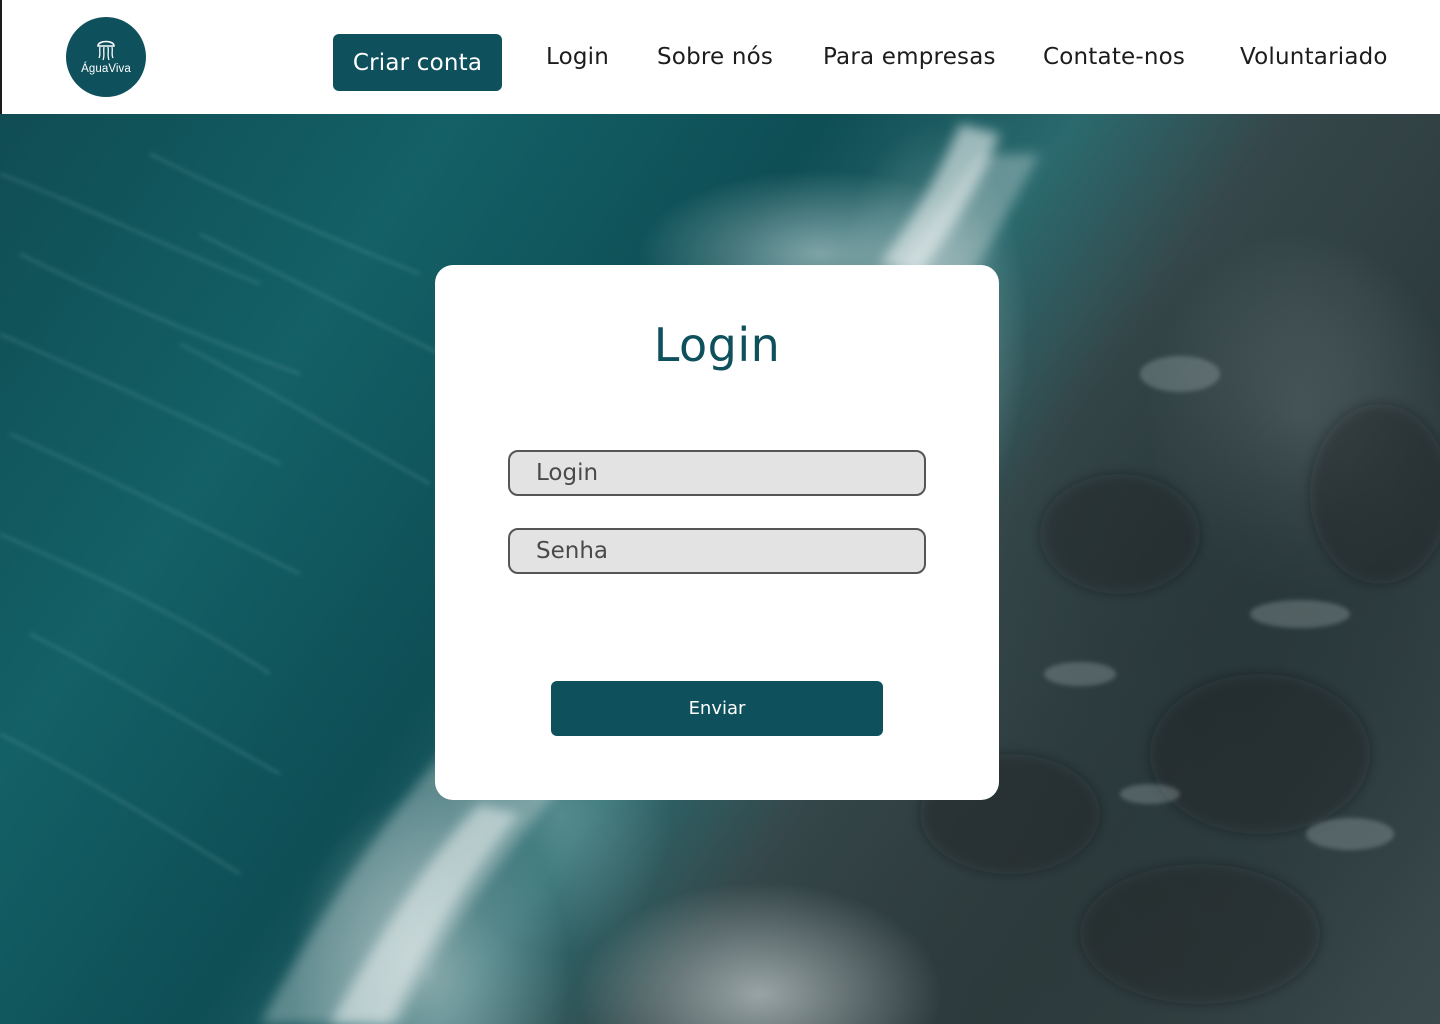 The width and height of the screenshot is (1440, 1024). I want to click on submit-button: Enviar, so click(717, 708).